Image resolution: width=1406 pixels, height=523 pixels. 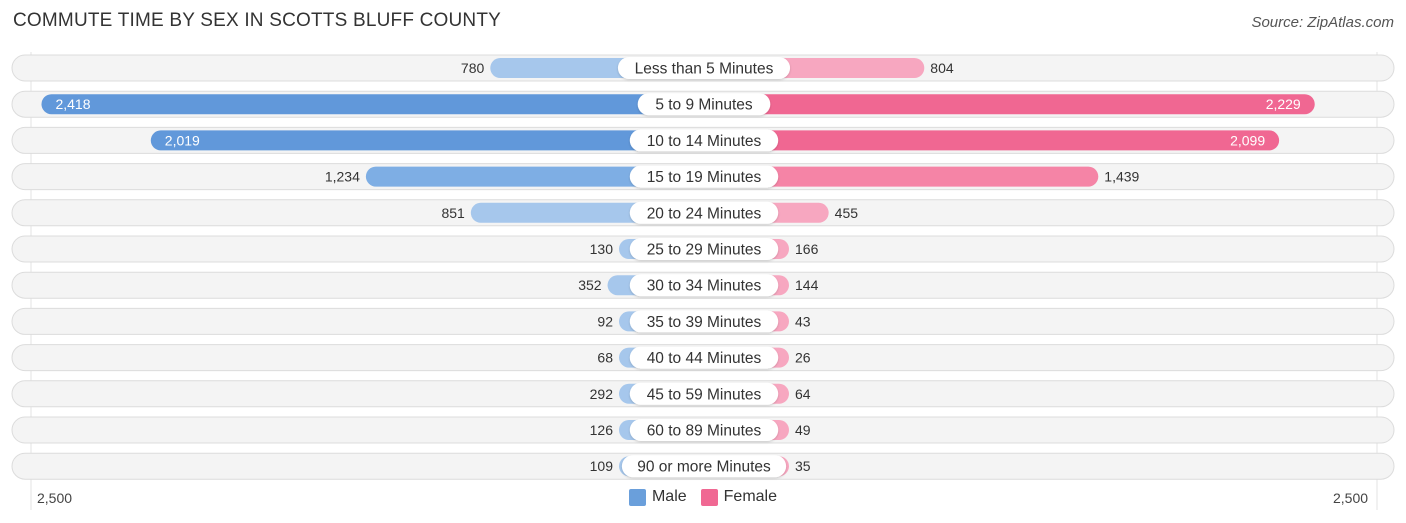 I want to click on category-label: 20 to 24 Minutes, so click(x=704, y=213).